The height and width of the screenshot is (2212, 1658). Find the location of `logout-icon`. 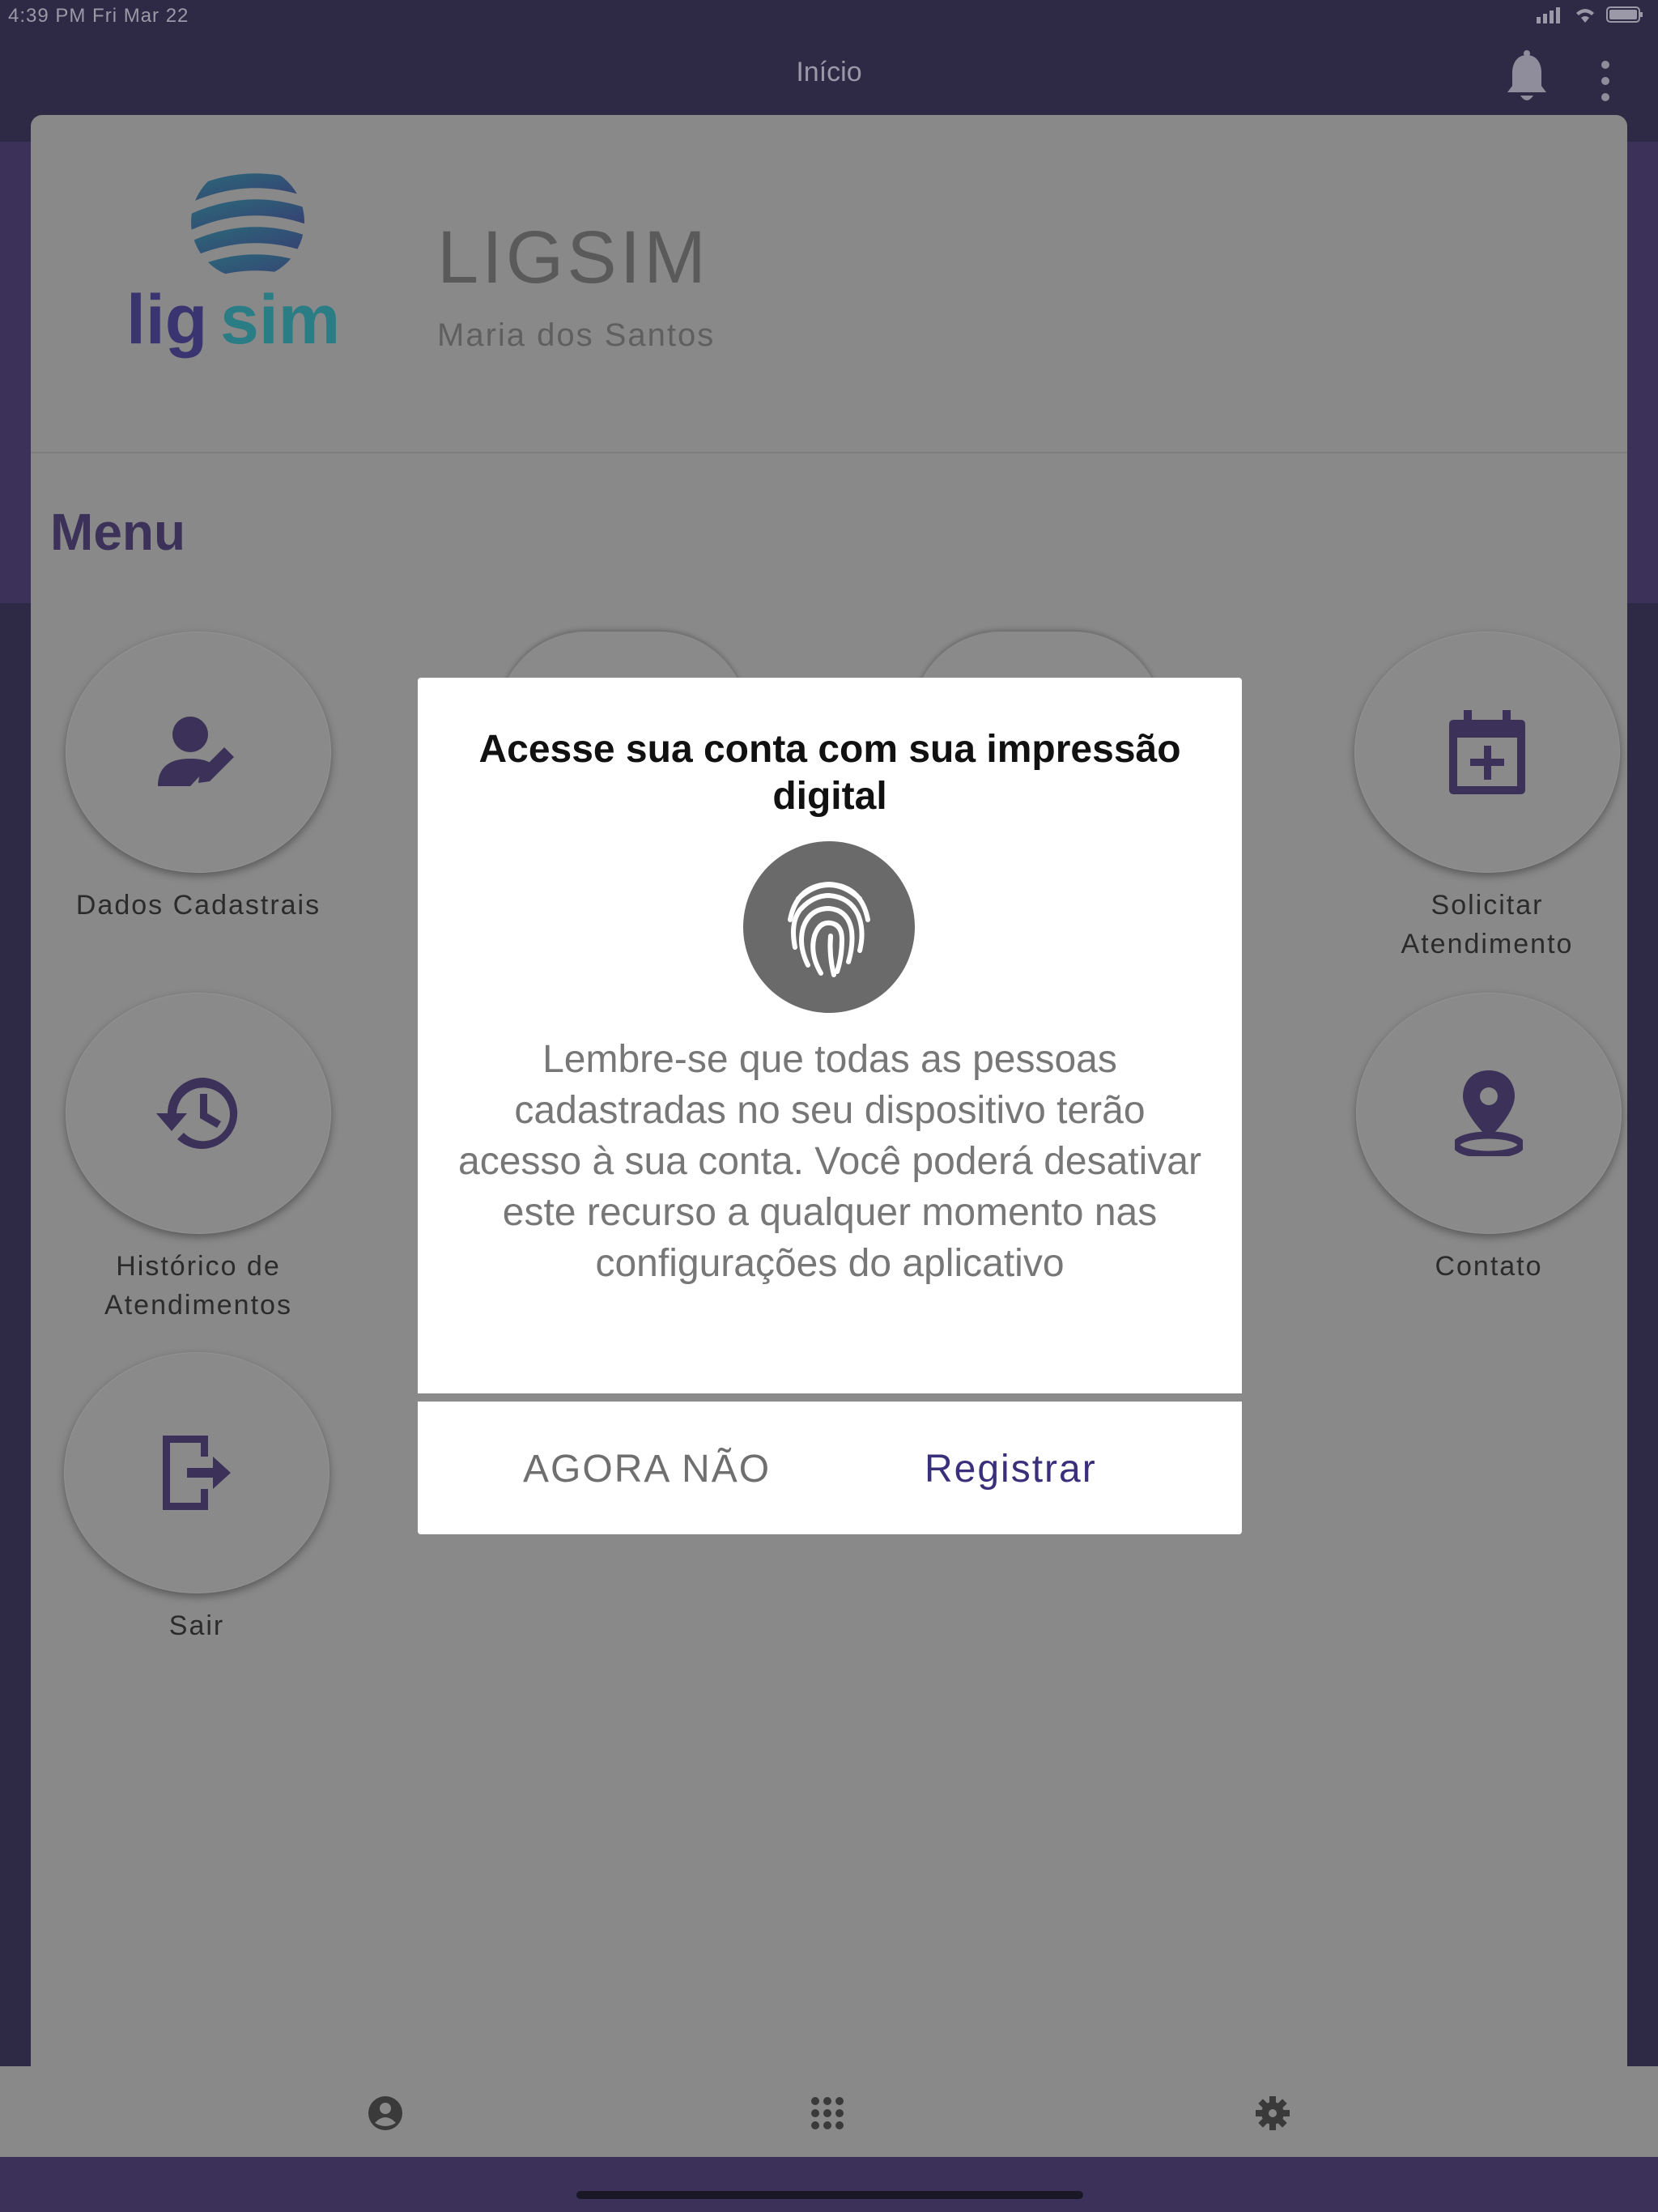

logout-icon is located at coordinates (197, 1473).